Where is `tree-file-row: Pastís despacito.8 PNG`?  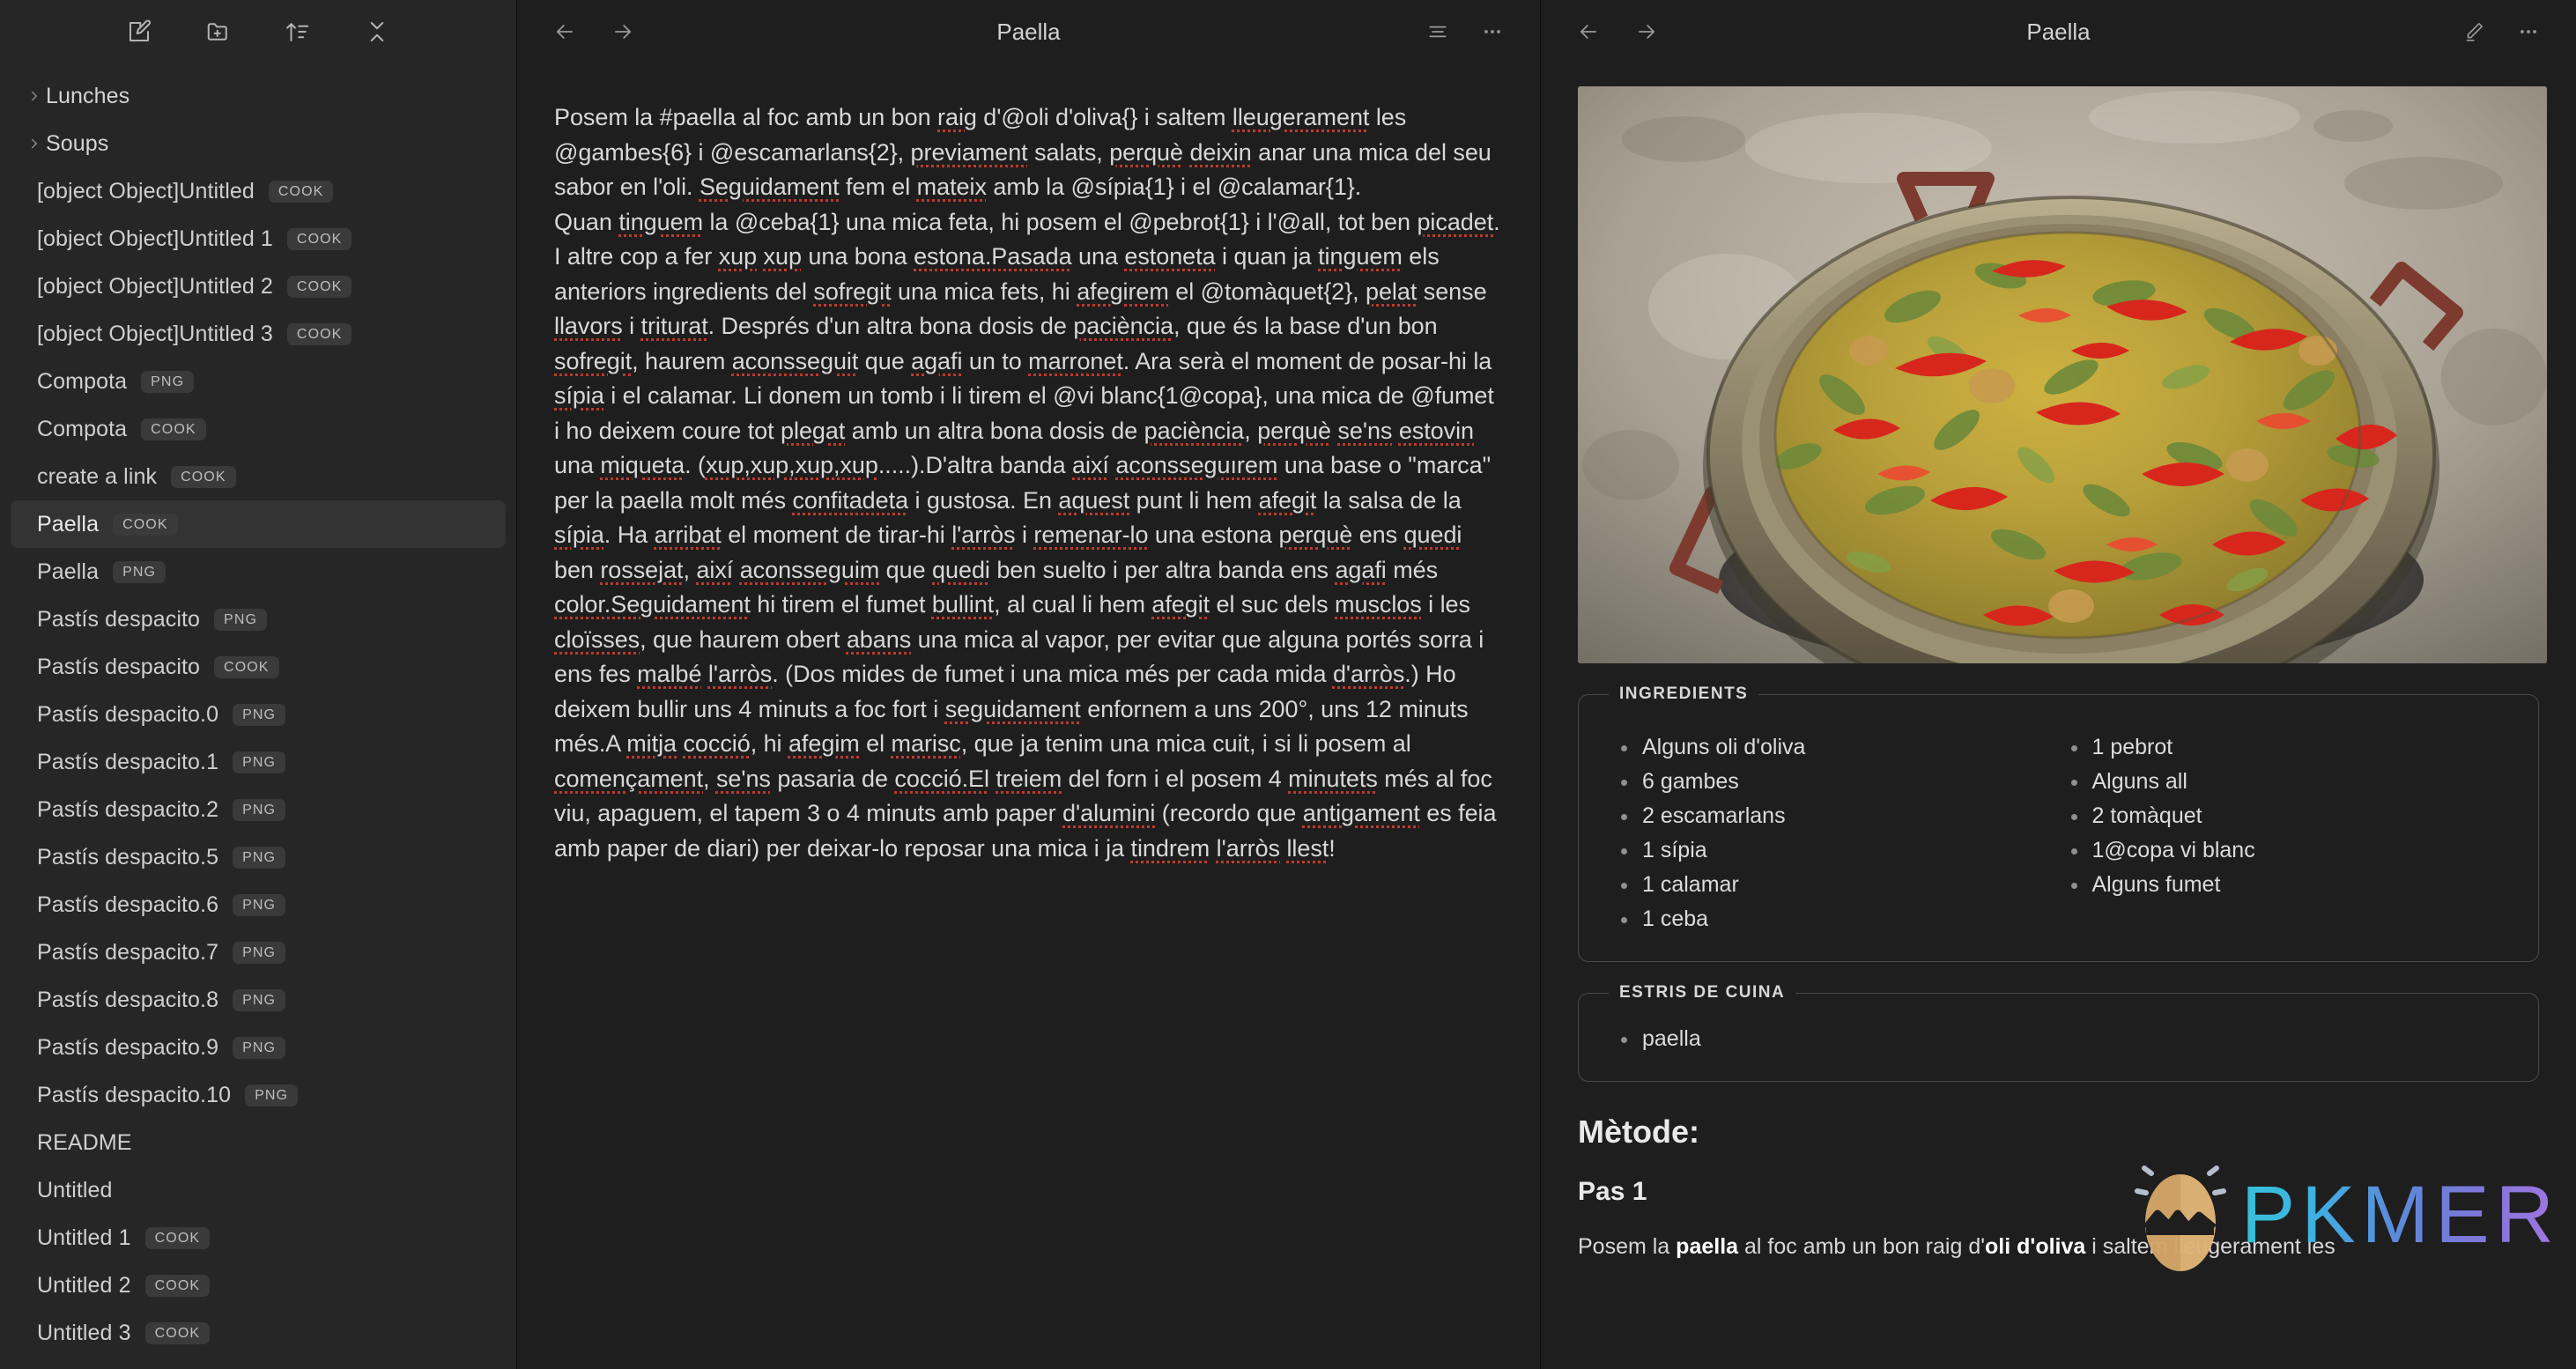
tree-file-row: Pastís despacito.8 PNG is located at coordinates (259, 1000).